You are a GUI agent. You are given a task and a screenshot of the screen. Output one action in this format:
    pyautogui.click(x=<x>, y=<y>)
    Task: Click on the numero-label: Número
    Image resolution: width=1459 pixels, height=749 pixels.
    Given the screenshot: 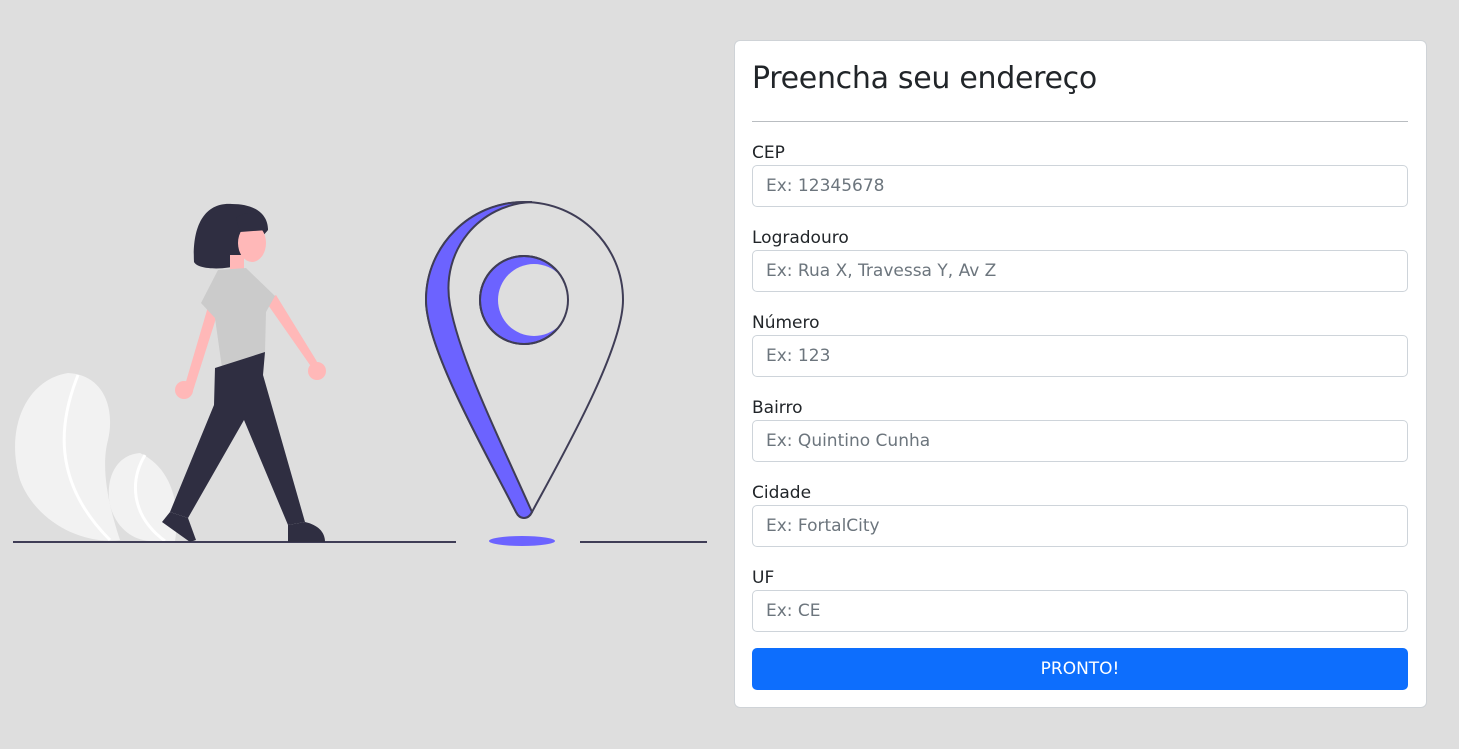 What is the action you would take?
    pyautogui.click(x=786, y=323)
    